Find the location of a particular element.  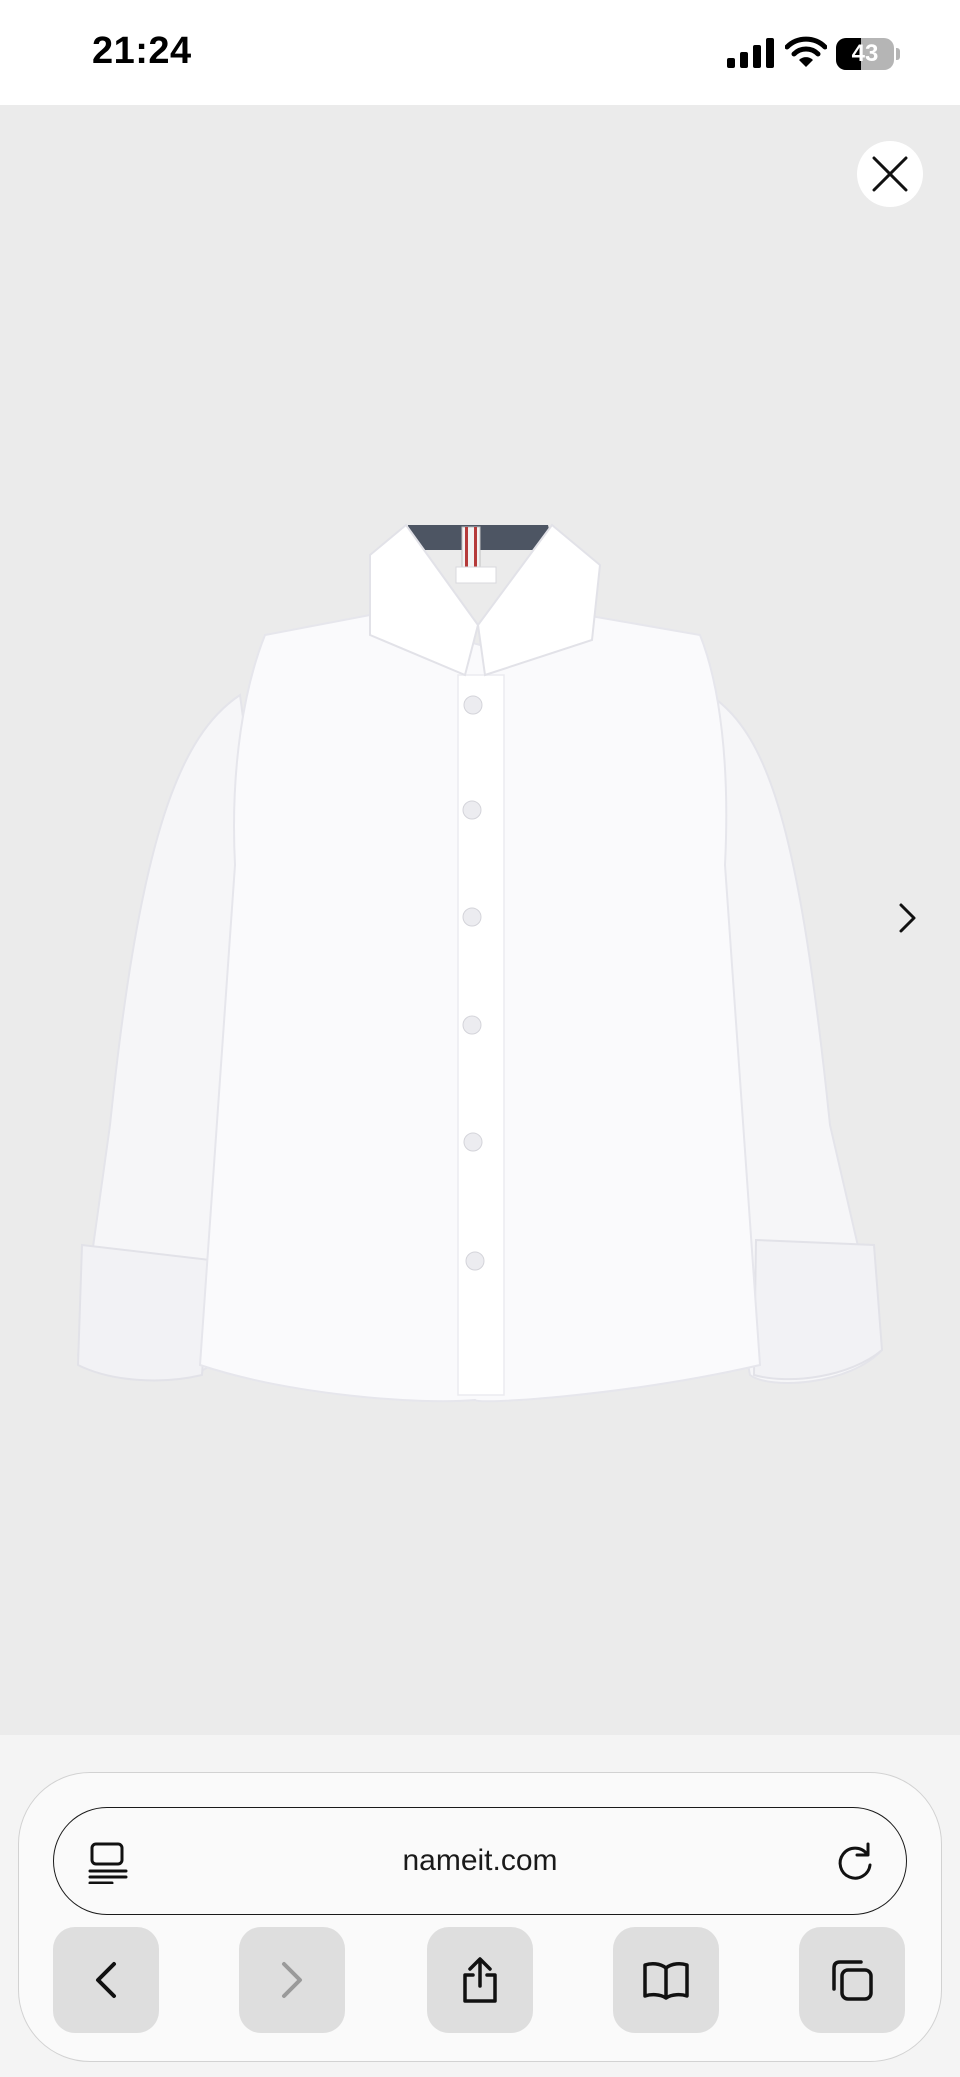

close-icon is located at coordinates (890, 174).